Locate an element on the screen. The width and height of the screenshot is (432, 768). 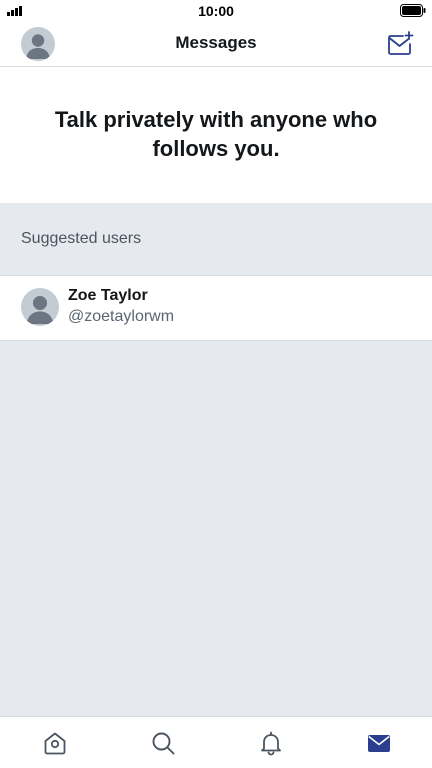
user-name: Zoe Taylor is located at coordinates (108, 295).